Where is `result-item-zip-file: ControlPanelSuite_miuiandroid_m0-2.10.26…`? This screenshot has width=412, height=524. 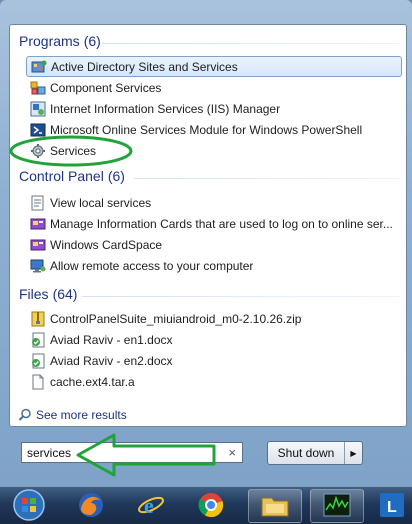
result-item-zip-file: ControlPanelSuite_miuiandroid_m0-2.10.26… is located at coordinates (214, 318).